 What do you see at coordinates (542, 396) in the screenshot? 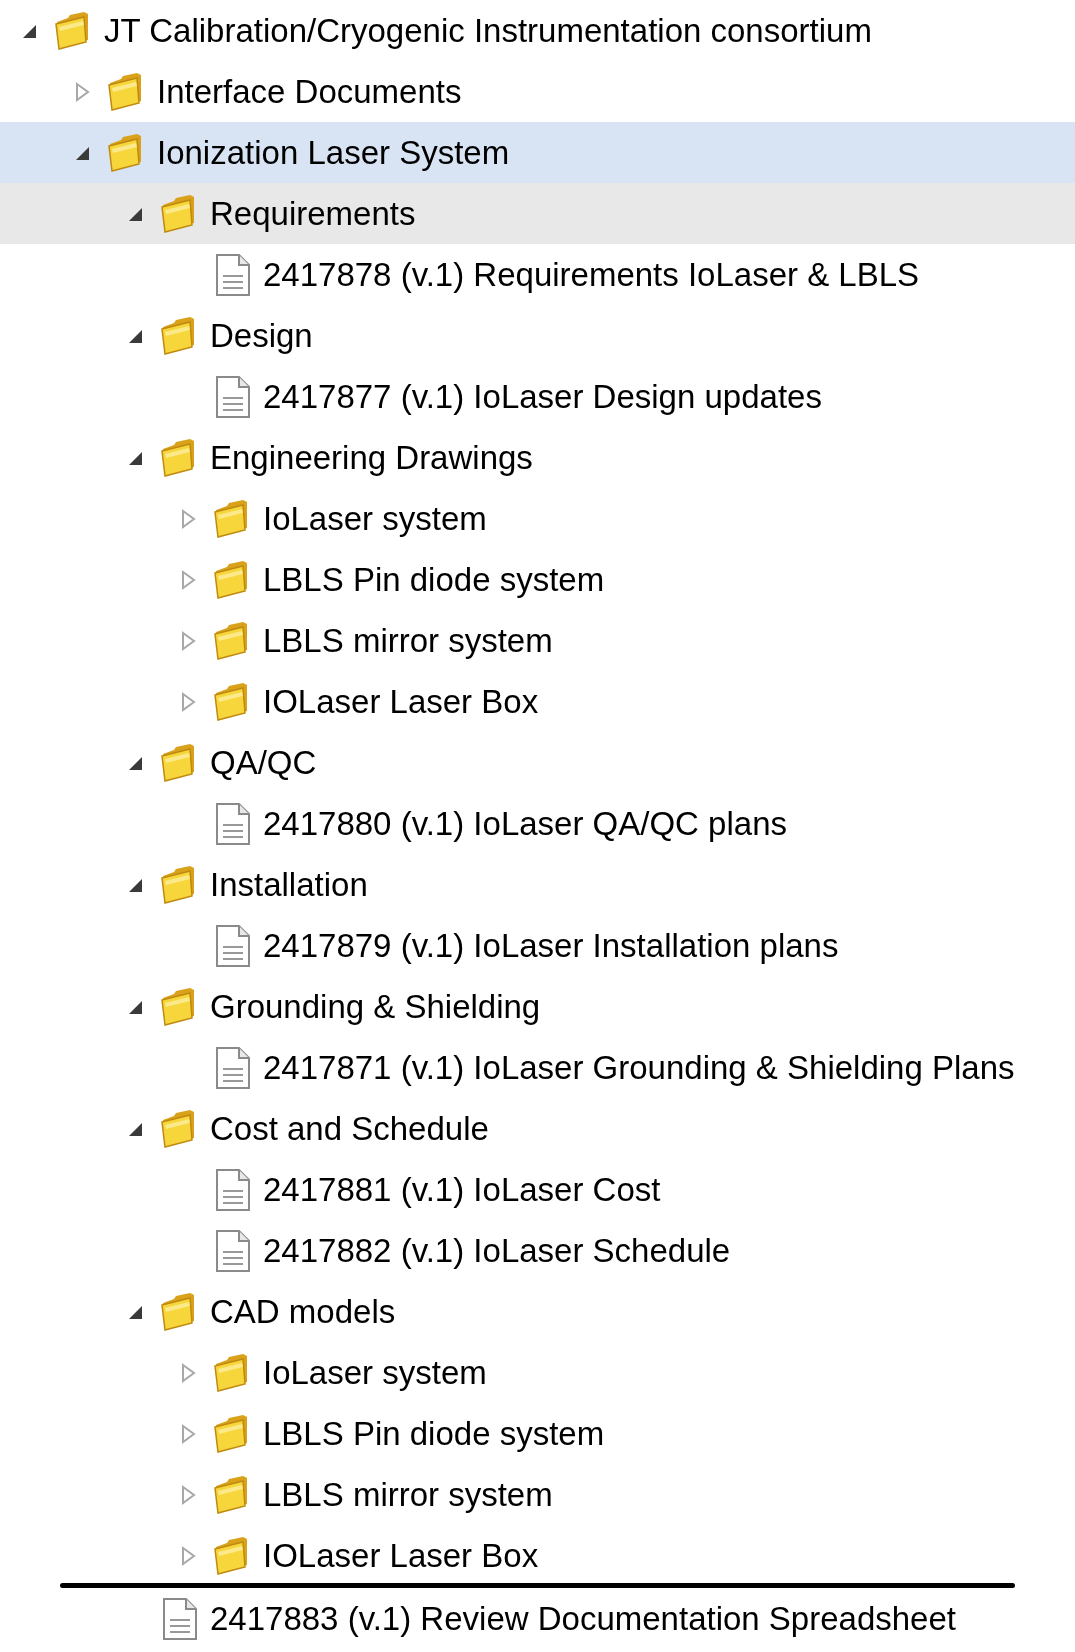
I see `item-label: 2417877 (v.1) IoLaser Design updates` at bounding box center [542, 396].